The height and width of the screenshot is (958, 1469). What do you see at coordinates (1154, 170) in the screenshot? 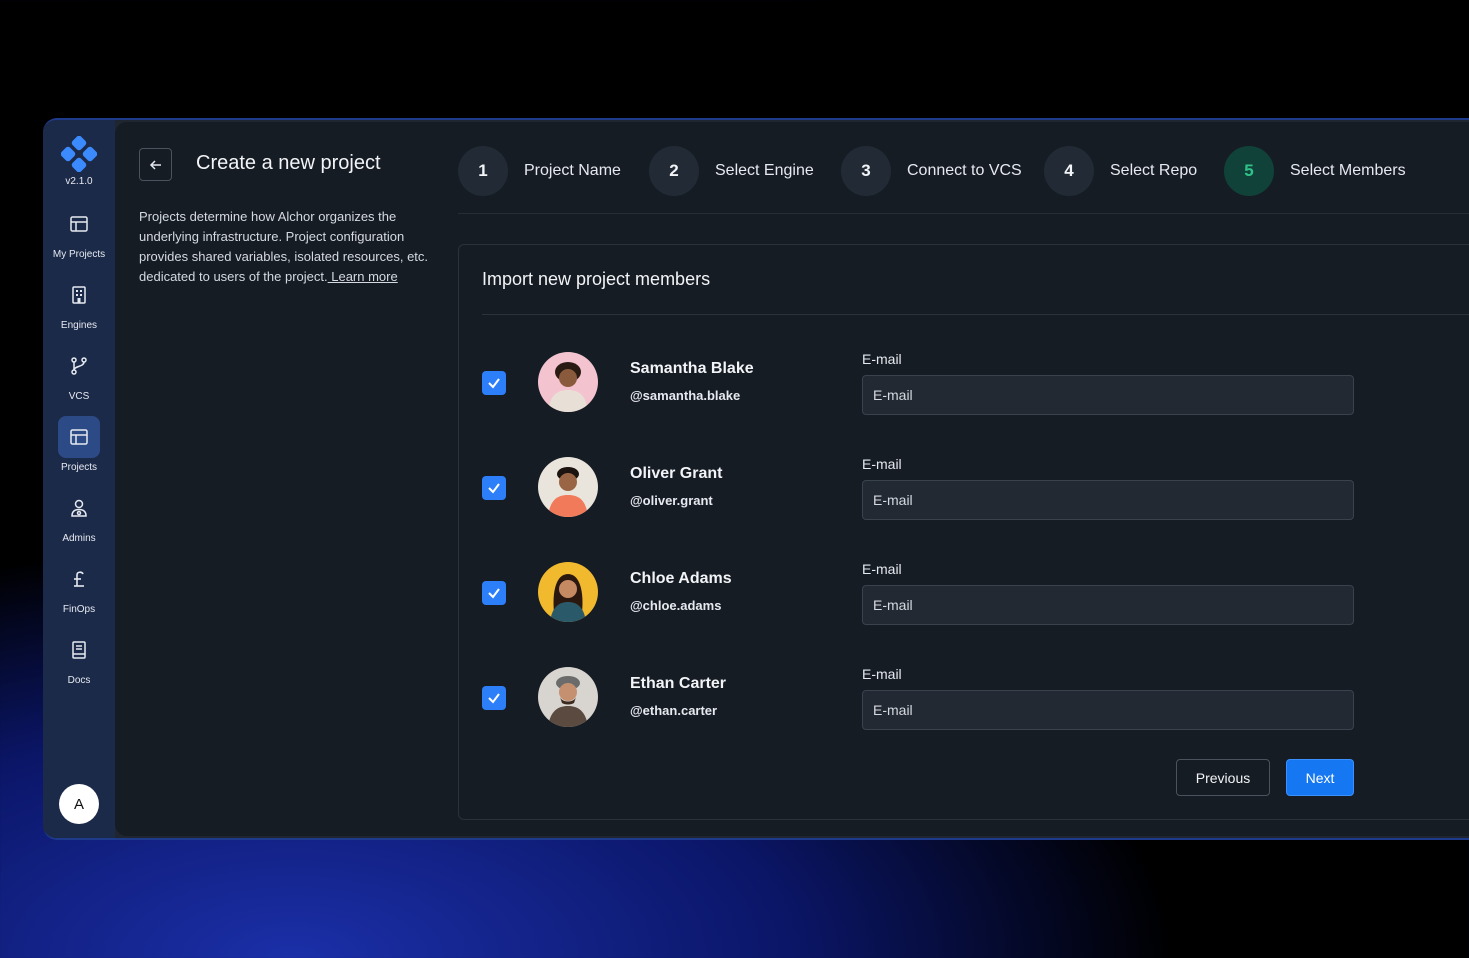
I see `step-label: Select Repo` at bounding box center [1154, 170].